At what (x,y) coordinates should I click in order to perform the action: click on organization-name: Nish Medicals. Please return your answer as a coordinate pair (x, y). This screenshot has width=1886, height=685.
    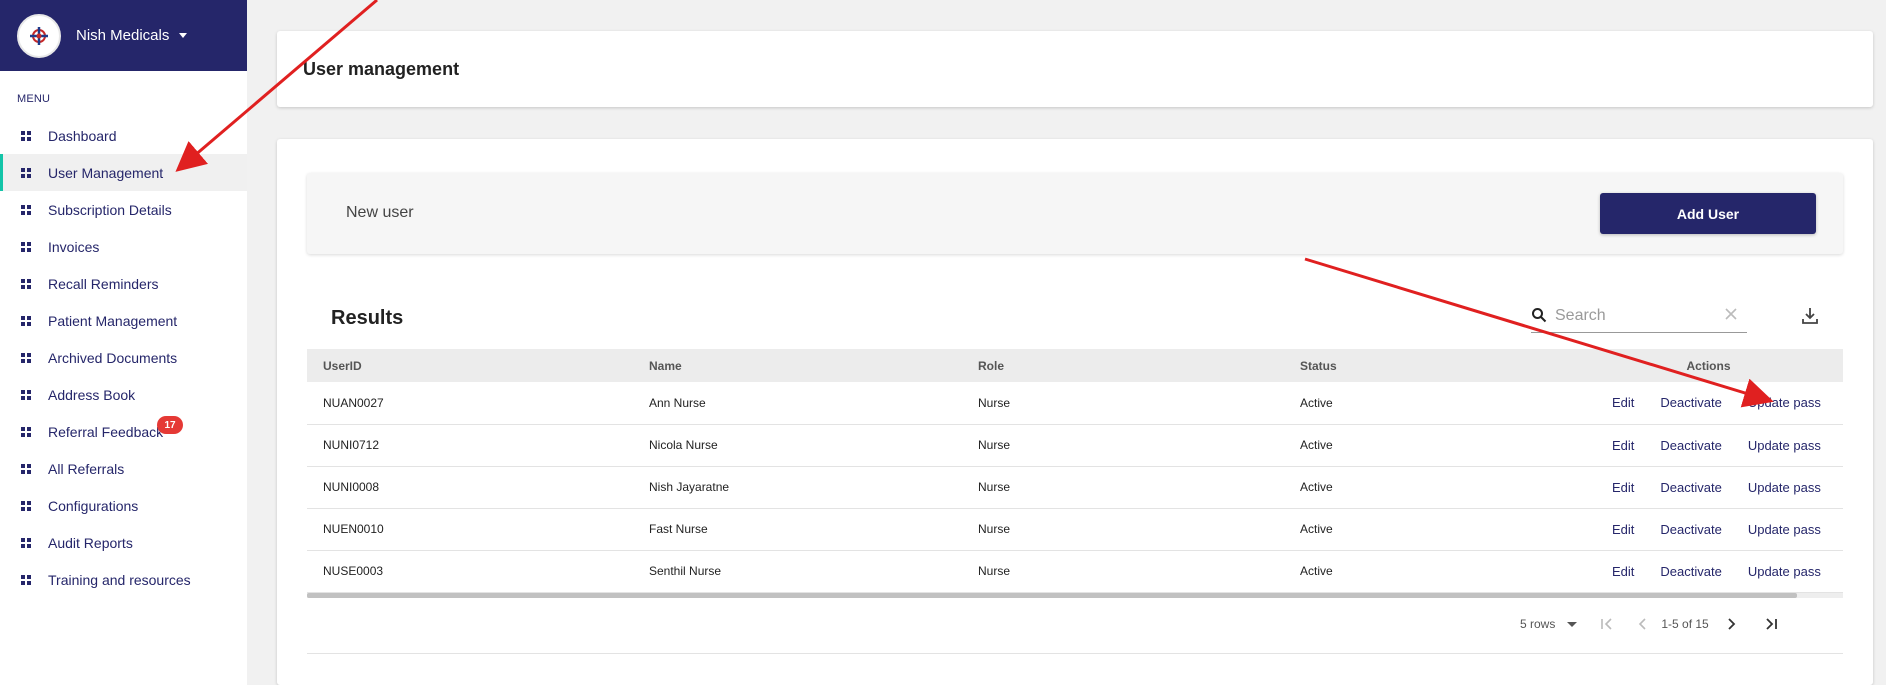
    Looking at the image, I should click on (122, 35).